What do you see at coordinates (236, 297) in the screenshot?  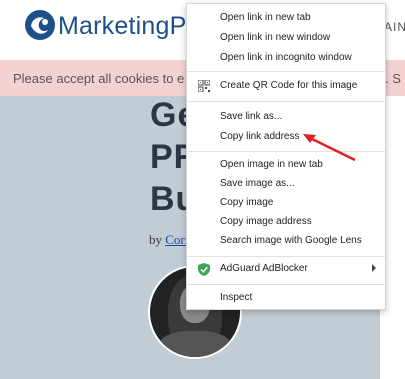 I see `menu-item-label: Inspect` at bounding box center [236, 297].